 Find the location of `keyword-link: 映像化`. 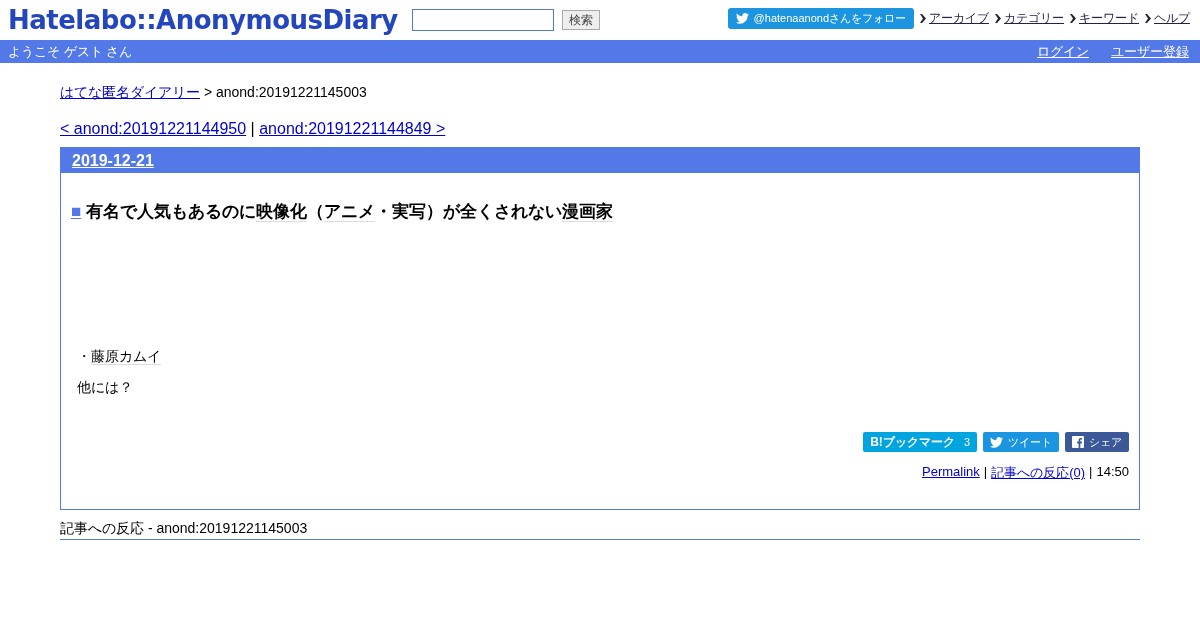

keyword-link: 映像化 is located at coordinates (281, 212).